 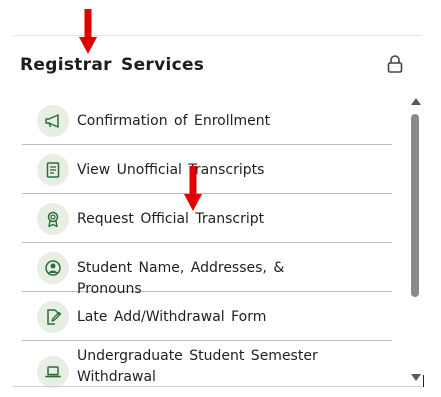 What do you see at coordinates (174, 121) in the screenshot?
I see `item-label: Confirmation of Enrollment` at bounding box center [174, 121].